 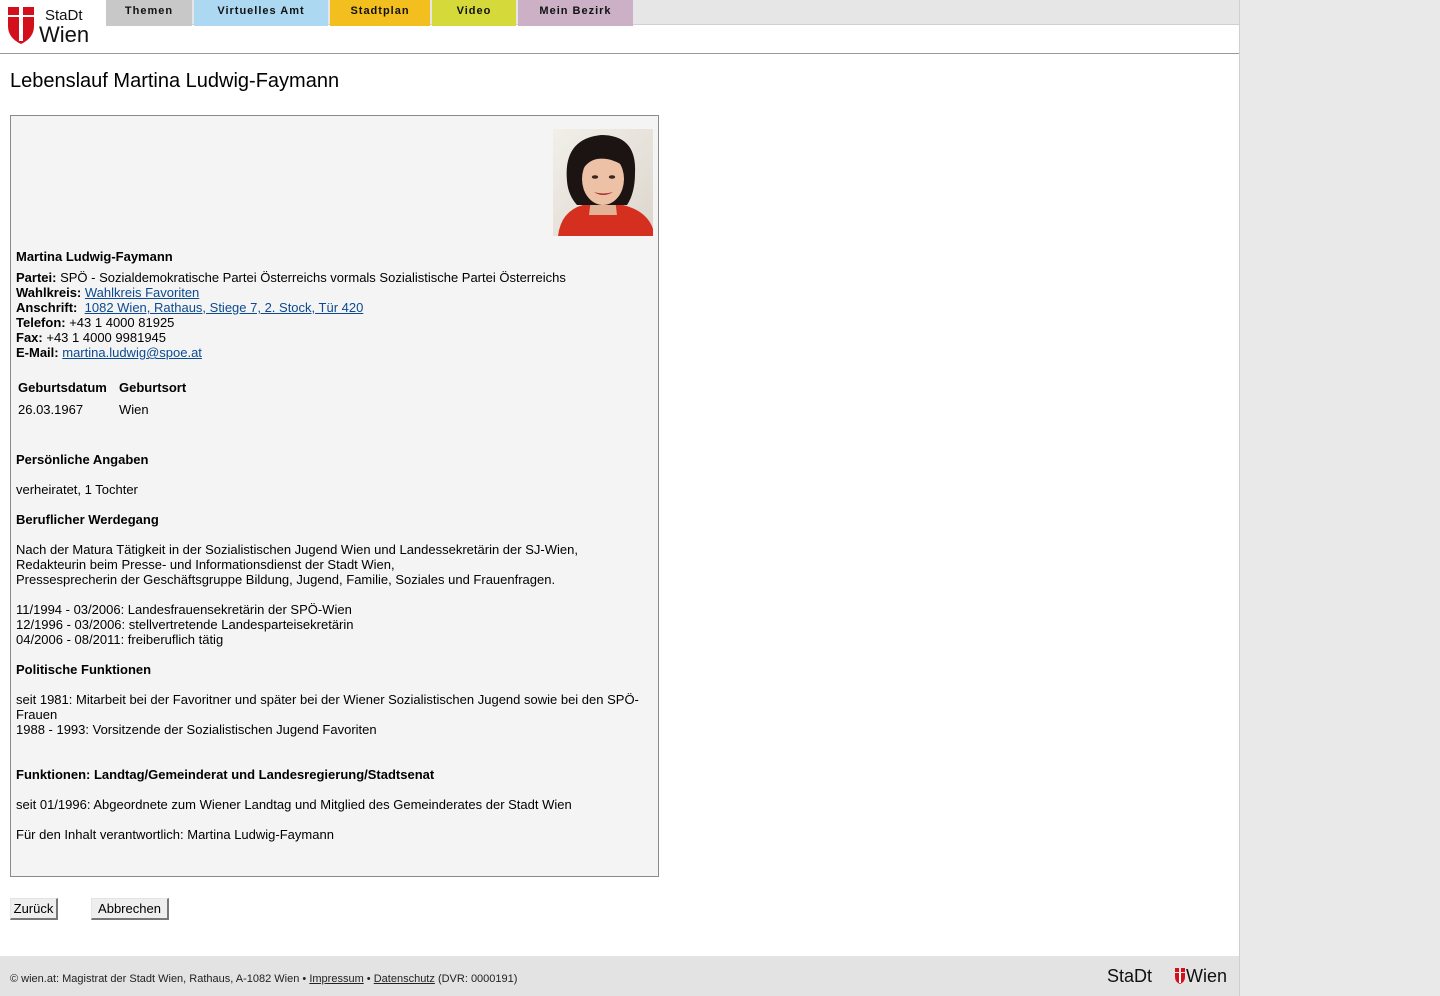 I want to click on portrait-photo, so click(x=603, y=182).